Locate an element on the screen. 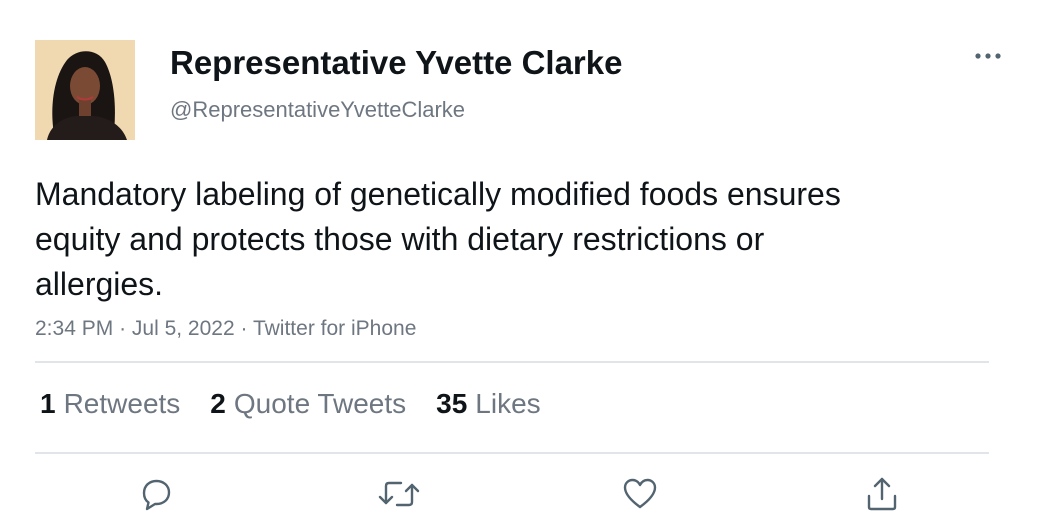 This screenshot has width=1050, height=525. likes-stat: 35 Likes is located at coordinates (488, 404).